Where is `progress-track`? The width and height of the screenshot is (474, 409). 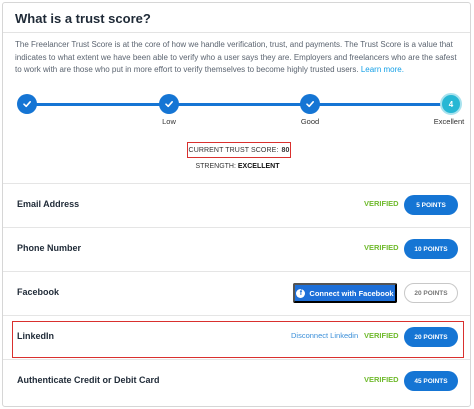
progress-track is located at coordinates (237, 104).